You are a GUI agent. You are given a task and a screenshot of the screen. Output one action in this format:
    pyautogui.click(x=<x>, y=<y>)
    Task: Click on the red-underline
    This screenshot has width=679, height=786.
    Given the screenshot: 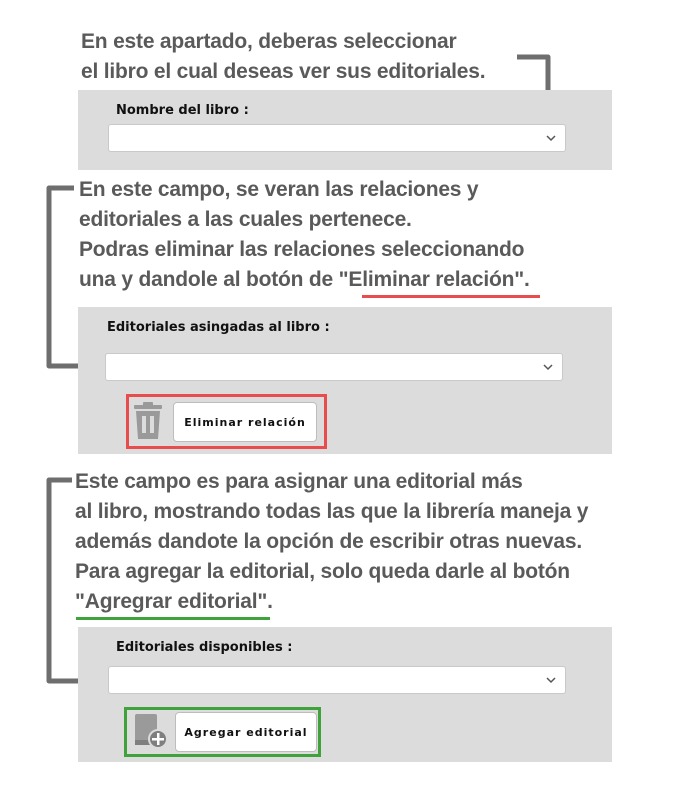 What is the action you would take?
    pyautogui.click(x=451, y=296)
    